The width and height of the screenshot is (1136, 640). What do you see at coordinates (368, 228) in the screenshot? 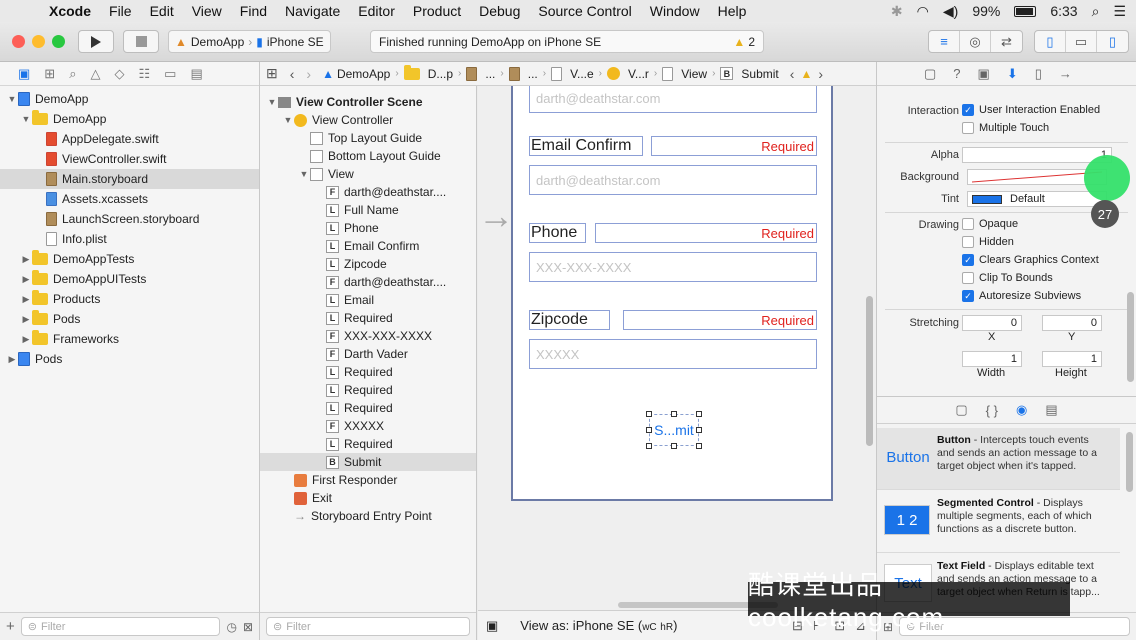
I see `outline-item: L Phone` at bounding box center [368, 228].